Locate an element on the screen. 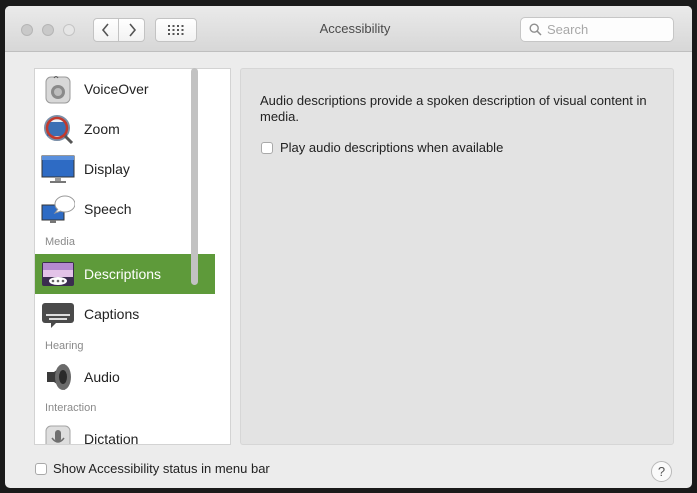 This screenshot has height=493, width=697. sidebar-item-dictation: Dictation is located at coordinates (125, 432).